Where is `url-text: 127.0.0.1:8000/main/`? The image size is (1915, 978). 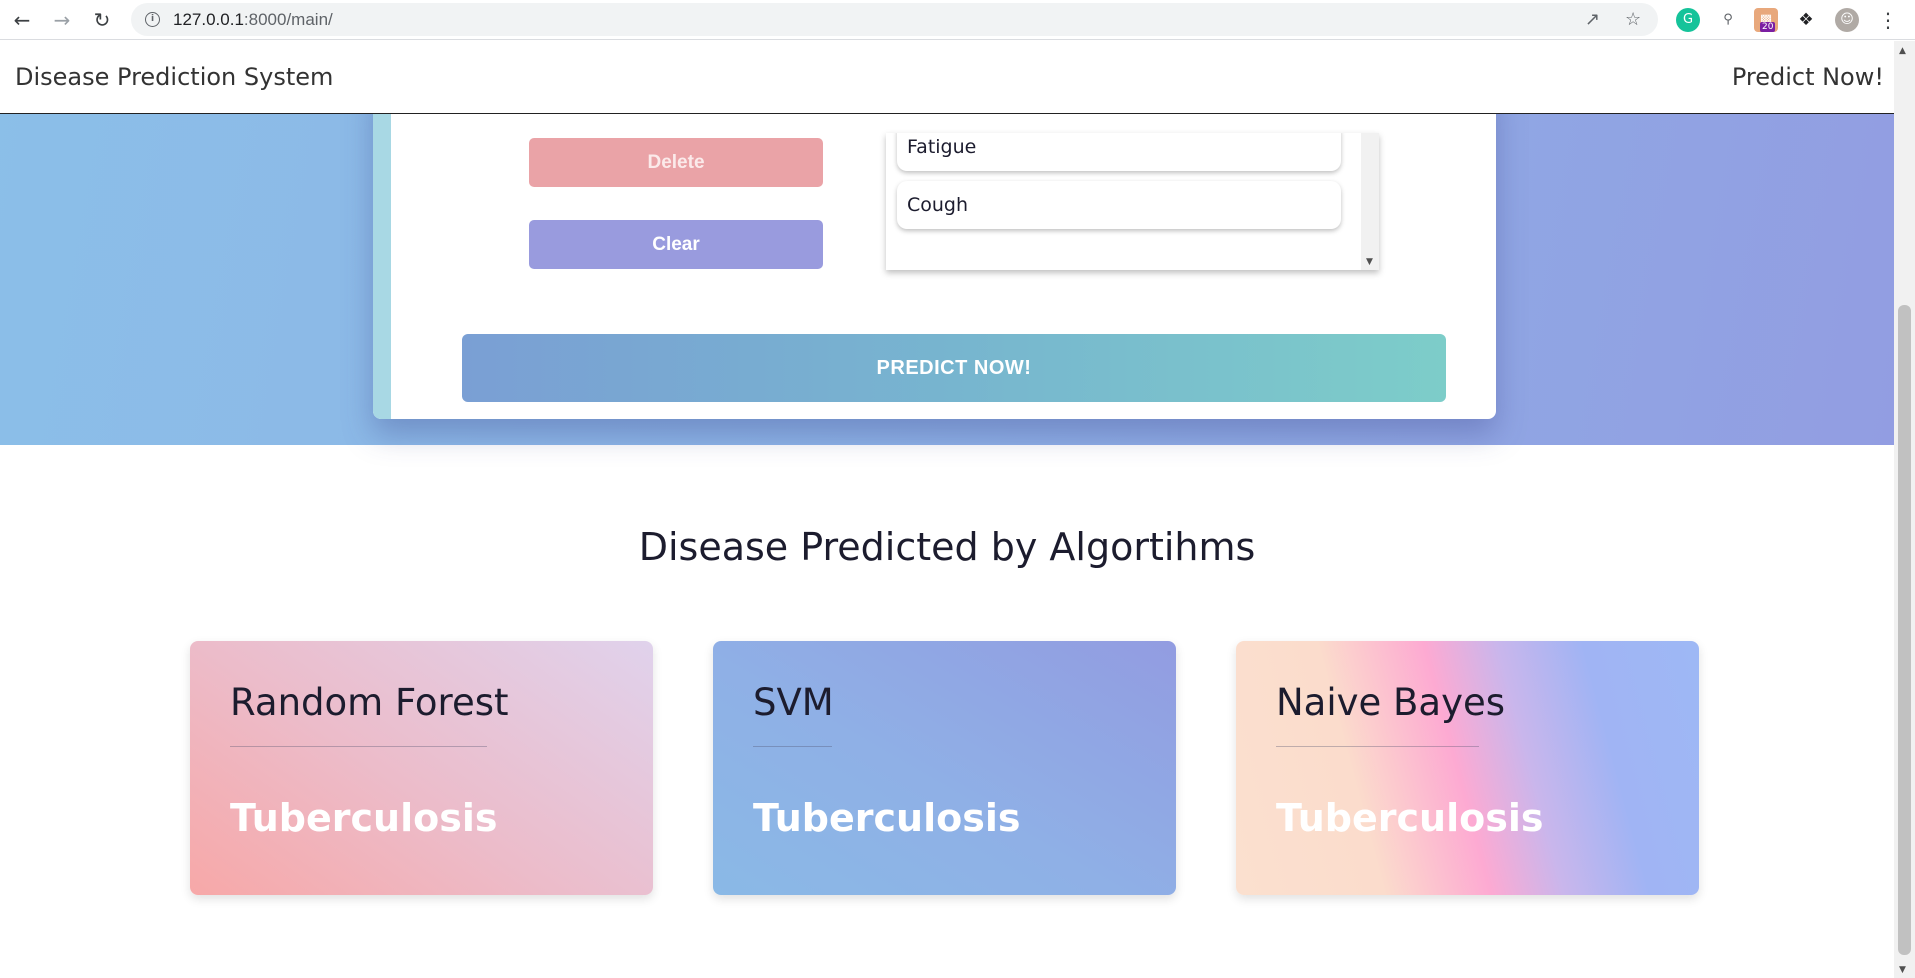
url-text: 127.0.0.1:8000/main/ is located at coordinates (253, 20).